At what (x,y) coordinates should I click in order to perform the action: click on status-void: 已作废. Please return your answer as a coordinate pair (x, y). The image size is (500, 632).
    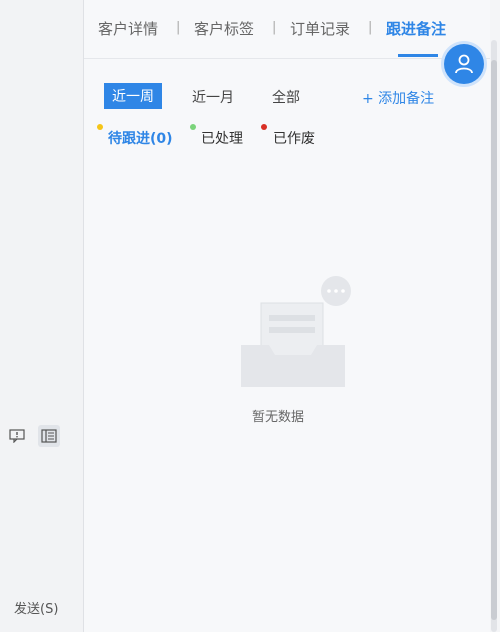
    Looking at the image, I should click on (294, 138).